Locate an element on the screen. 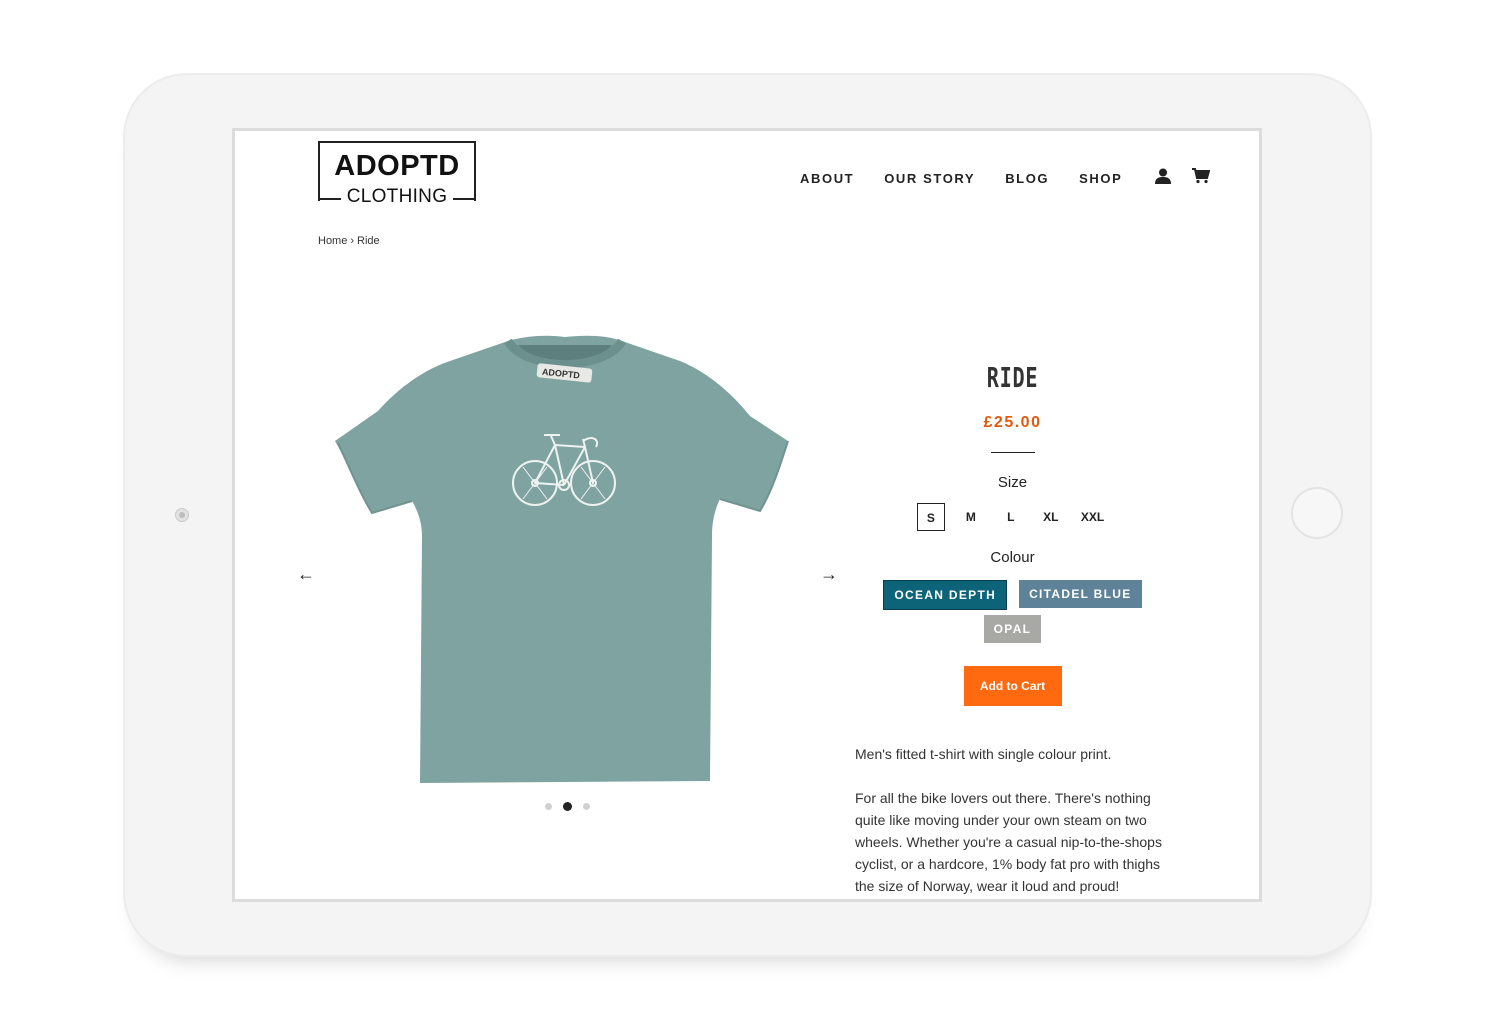 The image size is (1500, 1030). size-label: Size is located at coordinates (1012, 482).